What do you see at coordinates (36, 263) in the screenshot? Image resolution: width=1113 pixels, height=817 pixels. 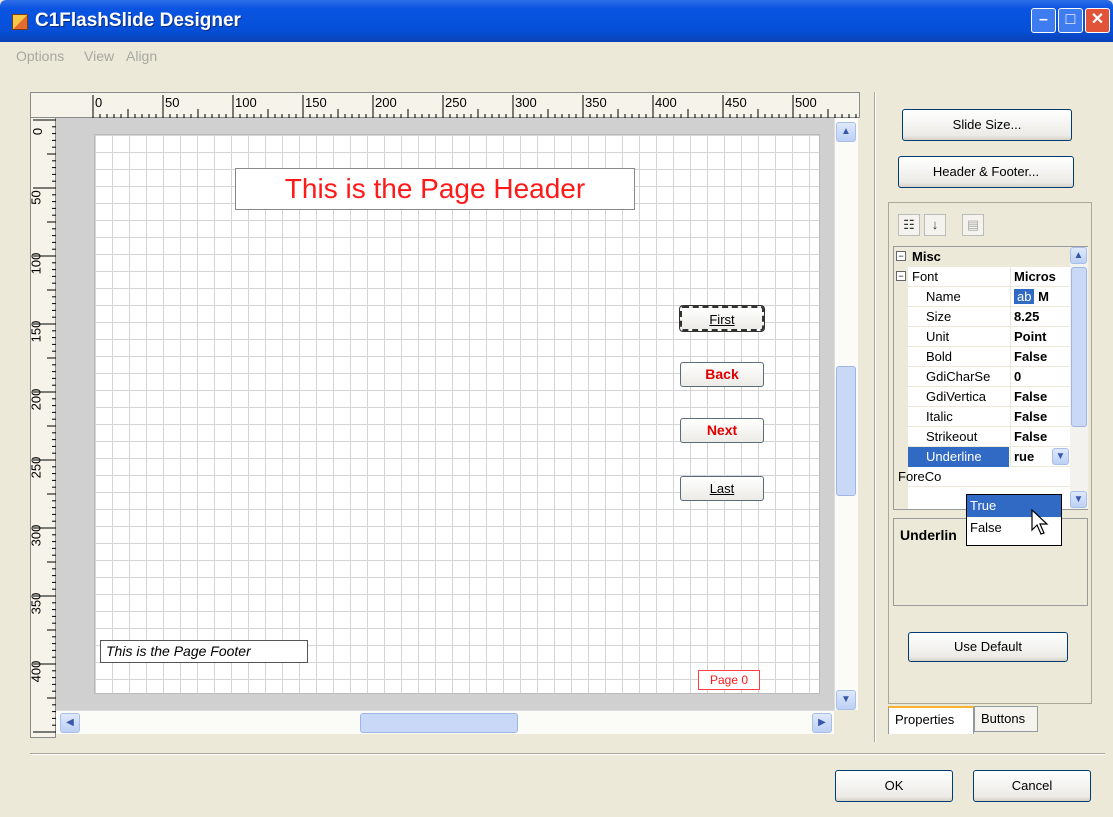 I see `ruler-v-label: 100` at bounding box center [36, 263].